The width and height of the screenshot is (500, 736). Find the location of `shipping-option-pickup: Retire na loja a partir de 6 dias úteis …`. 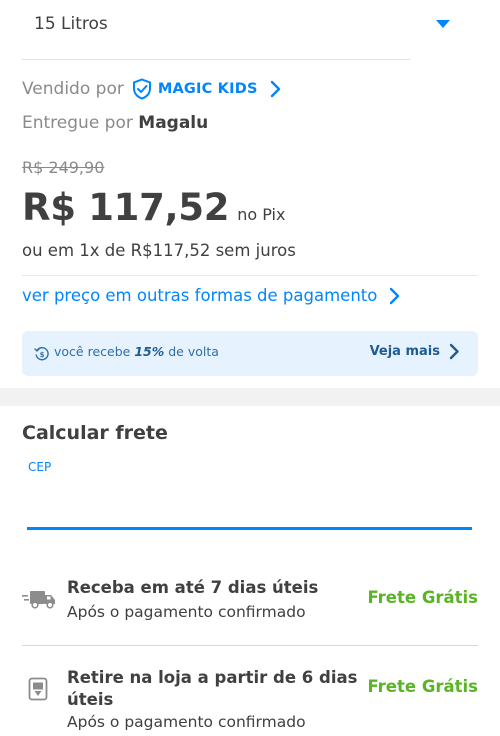

shipping-option-pickup: Retire na loja a partir de 6 dias úteis … is located at coordinates (250, 698).